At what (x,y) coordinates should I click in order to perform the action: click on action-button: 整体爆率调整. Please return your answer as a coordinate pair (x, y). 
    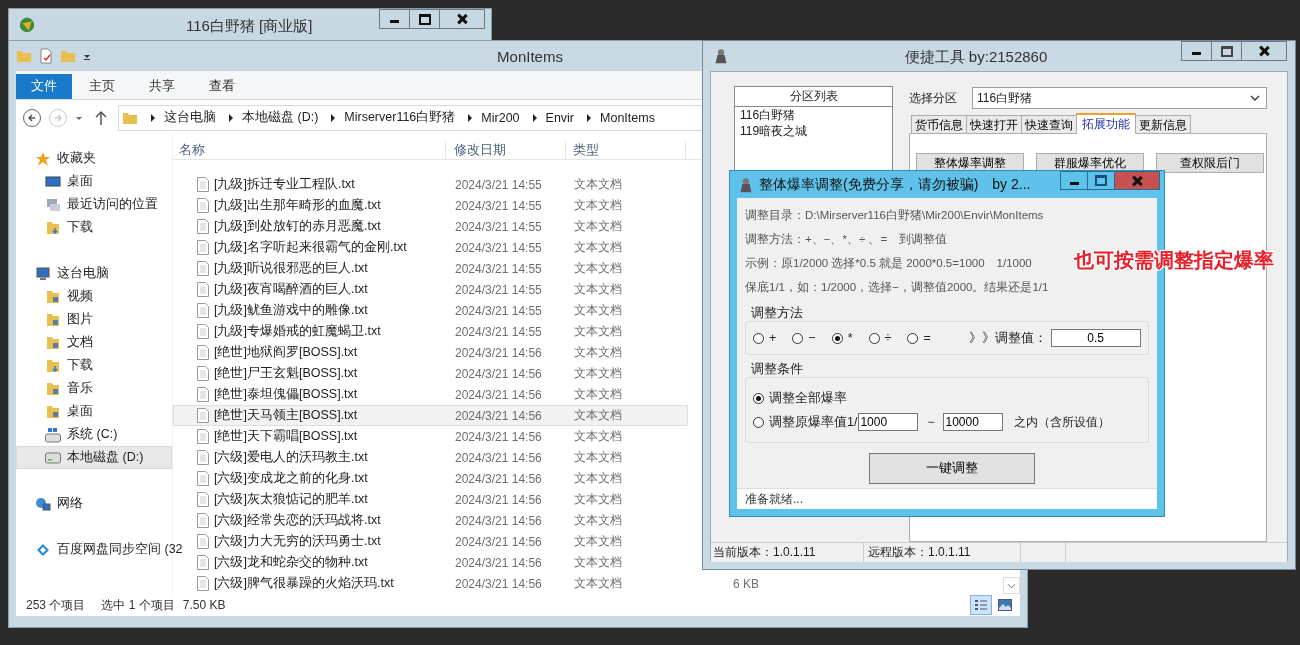
    Looking at the image, I should click on (970, 163).